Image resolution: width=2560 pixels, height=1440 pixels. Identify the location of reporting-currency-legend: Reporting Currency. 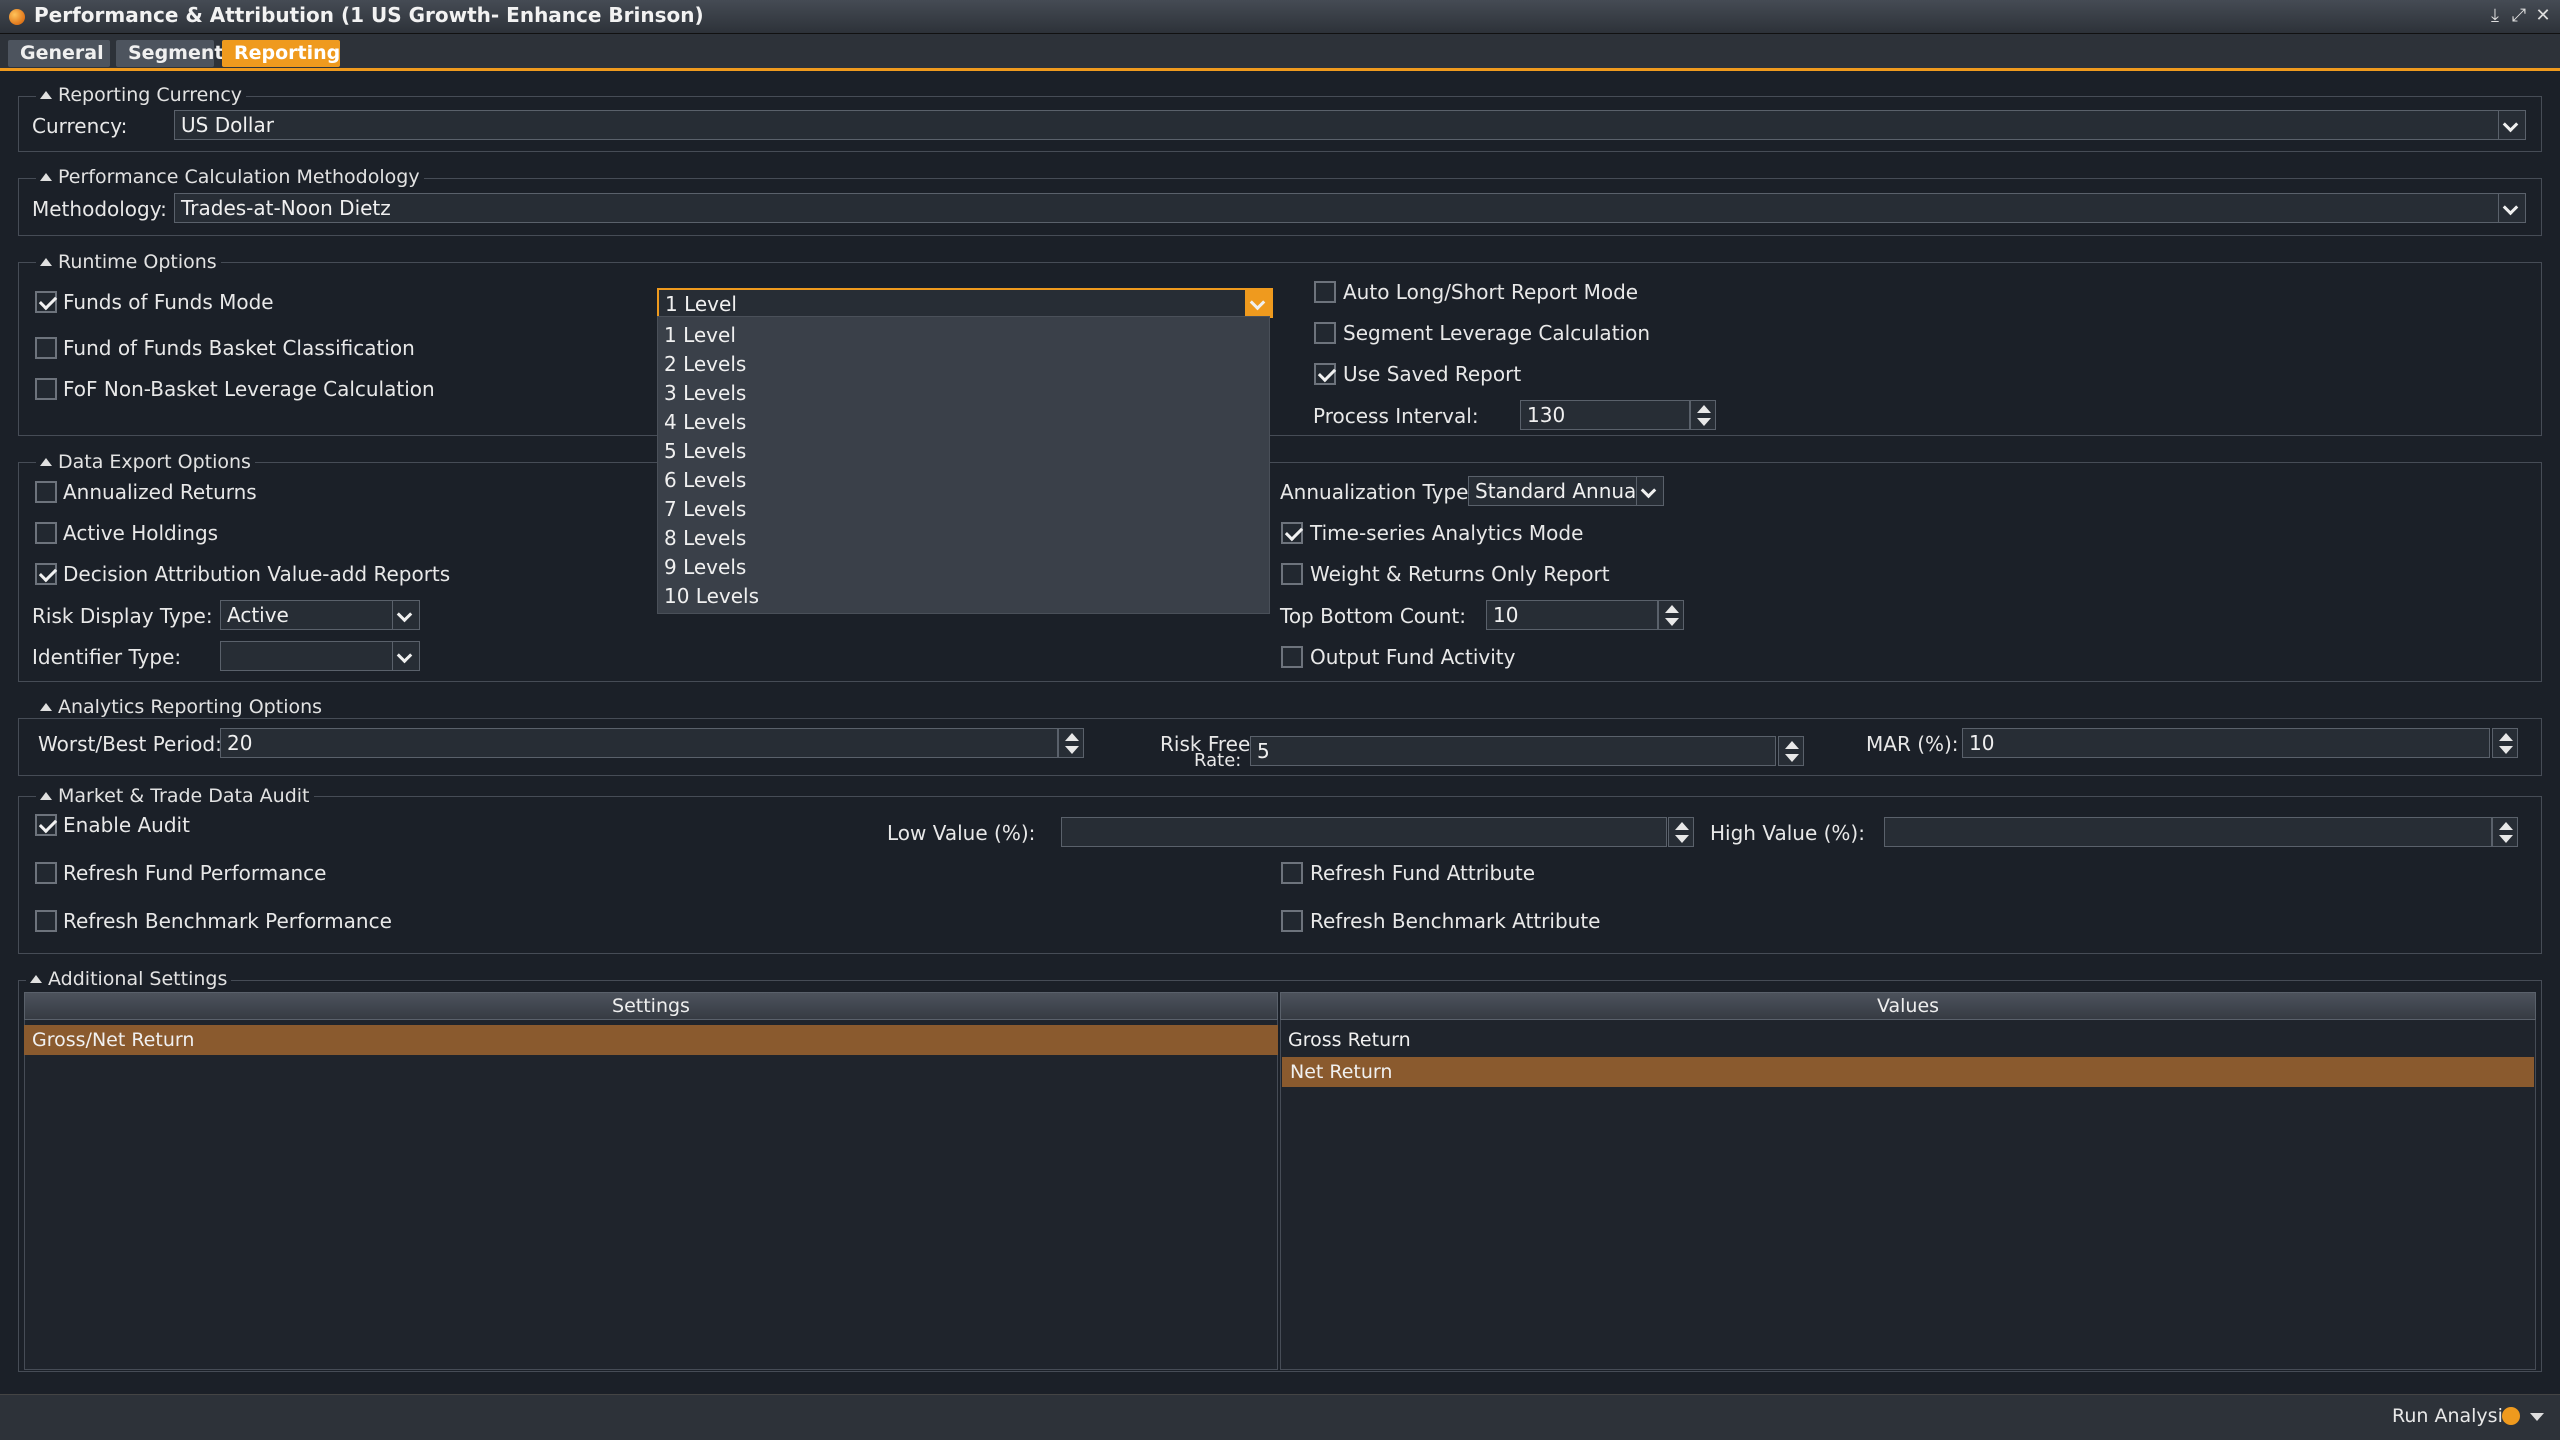
(141, 95).